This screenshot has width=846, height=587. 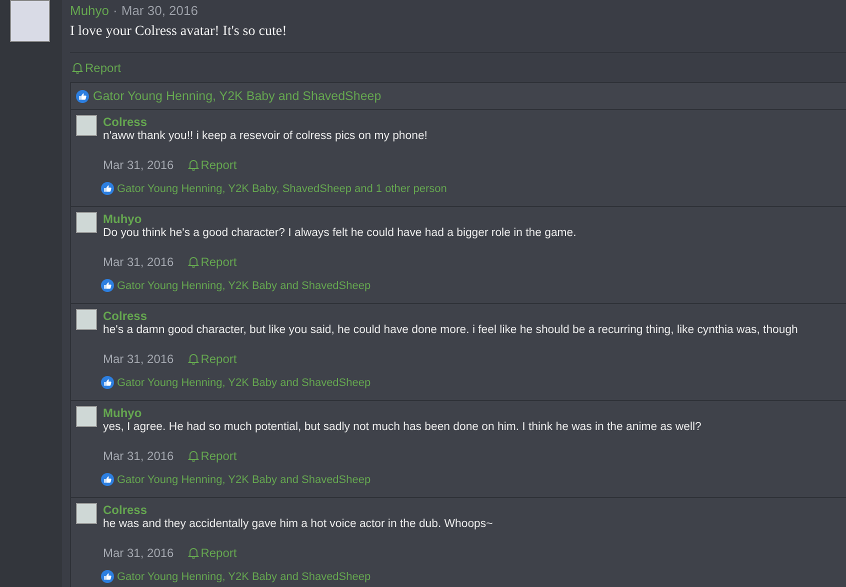 What do you see at coordinates (265, 136) in the screenshot?
I see `comment-text: n'aww thank you!! i keep a resevoir of colress pics on my phone!` at bounding box center [265, 136].